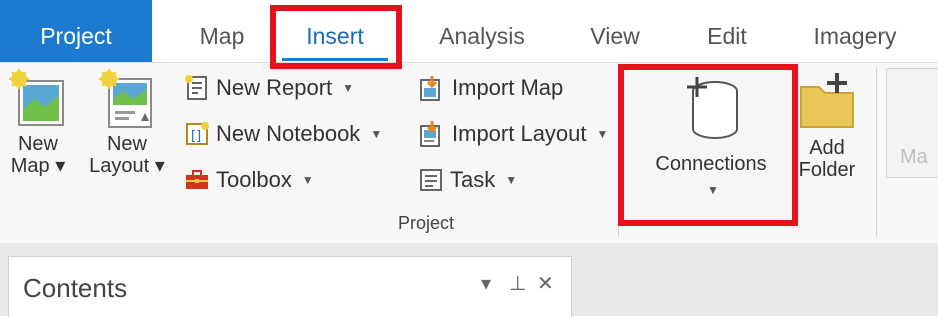 The width and height of the screenshot is (938, 317). Describe the element at coordinates (827, 100) in the screenshot. I see `add-folder-icon` at that location.